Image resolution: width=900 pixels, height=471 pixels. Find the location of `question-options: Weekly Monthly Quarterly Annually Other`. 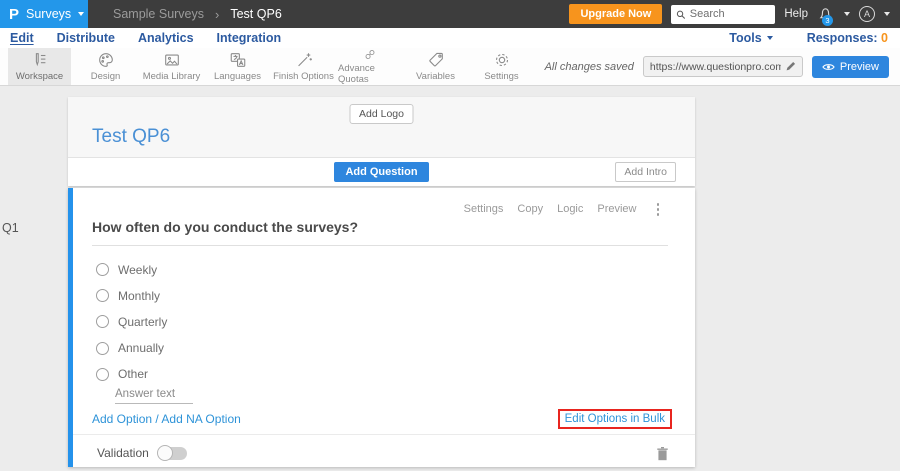

question-options: Weekly Monthly Quarterly Annually Other is located at coordinates (131, 328).